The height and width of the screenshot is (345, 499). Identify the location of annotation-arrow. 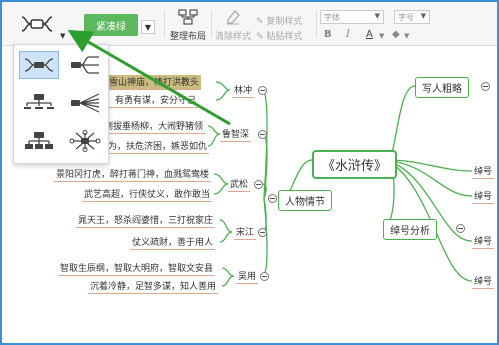
(149, 77).